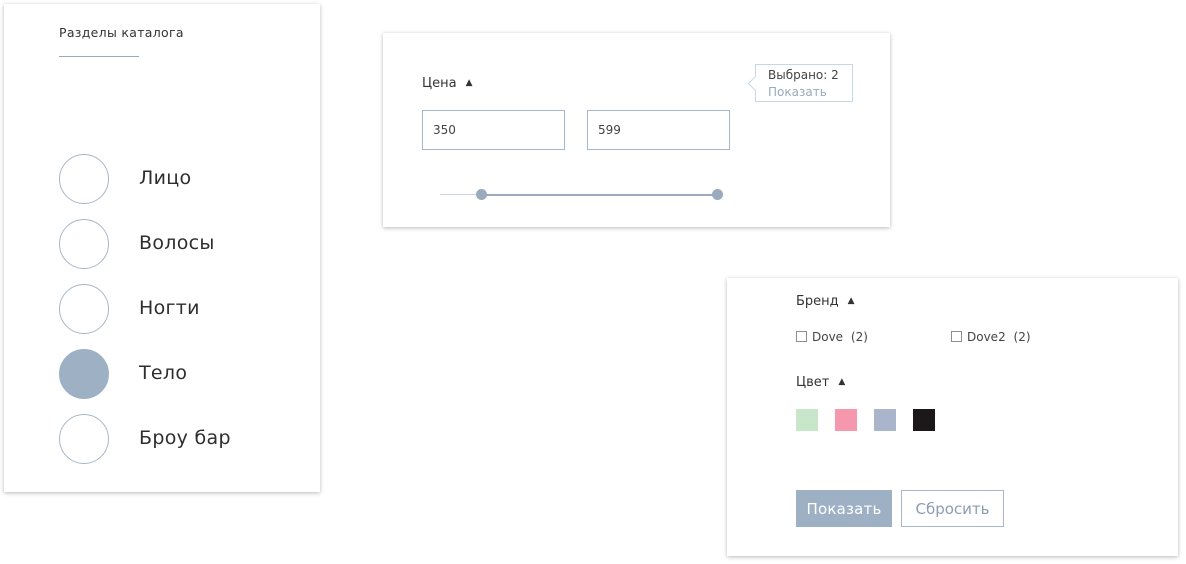 Image resolution: width=1186 pixels, height=564 pixels. I want to click on brand-option-dove: Dove (2), so click(832, 337).